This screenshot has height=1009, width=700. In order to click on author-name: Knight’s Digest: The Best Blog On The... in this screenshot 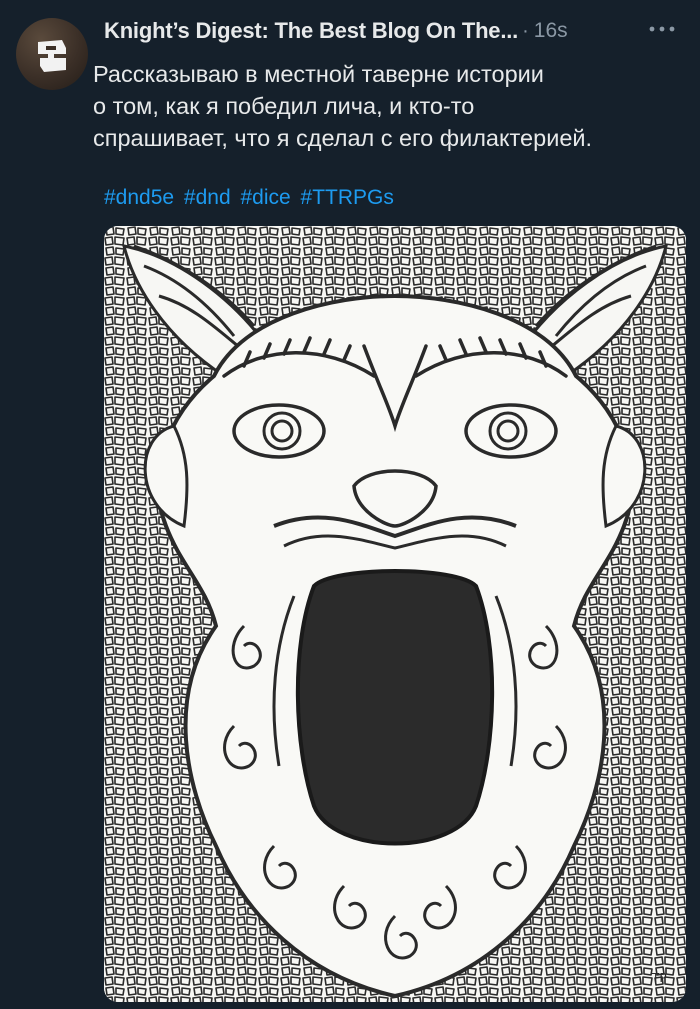, I will do `click(311, 31)`.